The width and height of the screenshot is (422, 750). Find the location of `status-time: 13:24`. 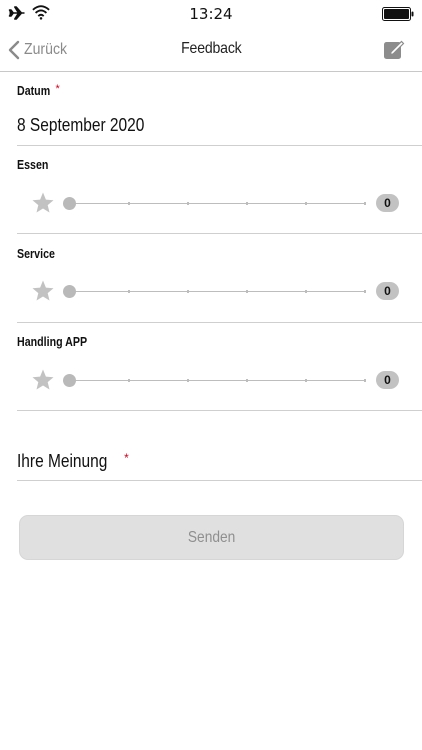

status-time: 13:24 is located at coordinates (211, 14).